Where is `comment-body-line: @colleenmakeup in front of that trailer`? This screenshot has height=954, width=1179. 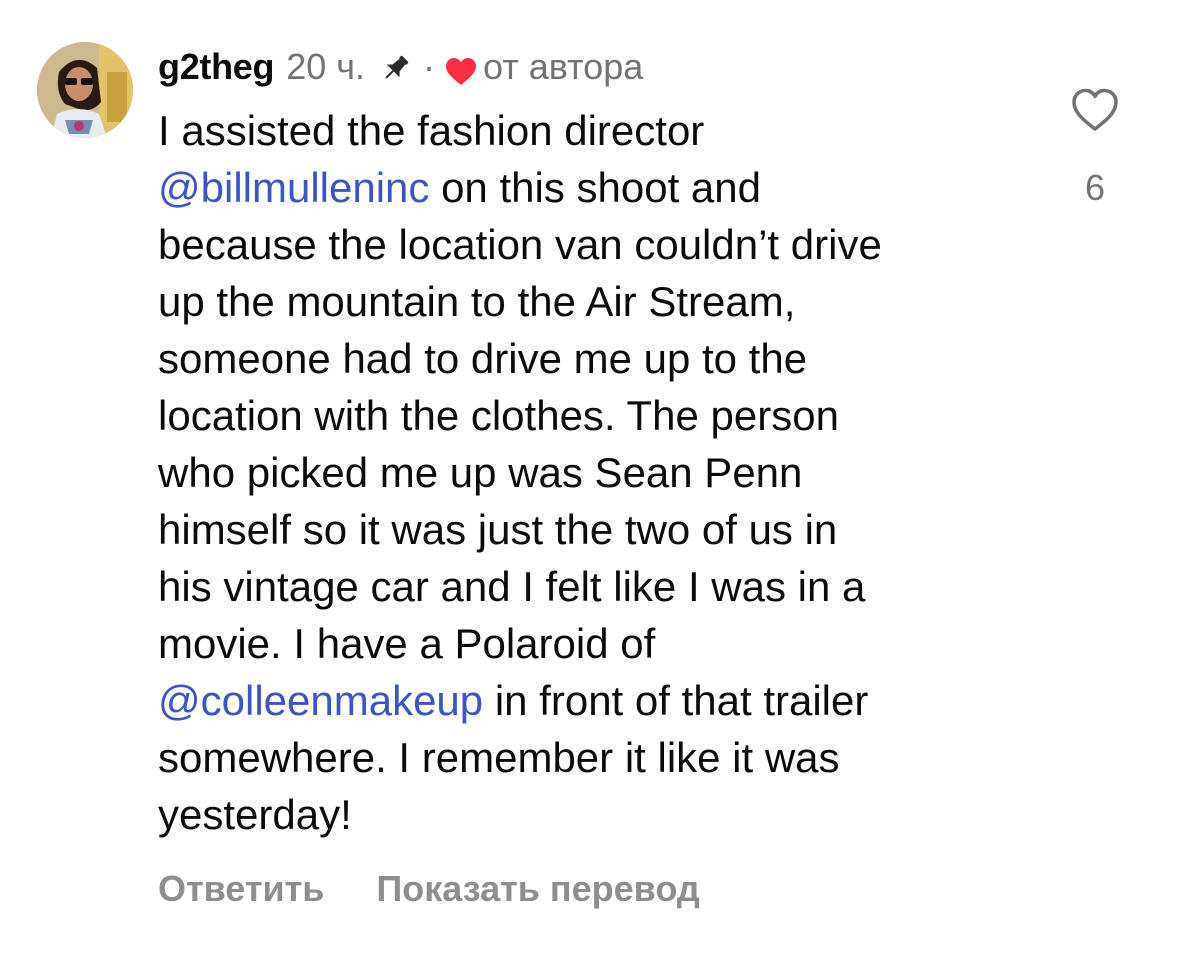
comment-body-line: @colleenmakeup in front of that trailer is located at coordinates (593, 700).